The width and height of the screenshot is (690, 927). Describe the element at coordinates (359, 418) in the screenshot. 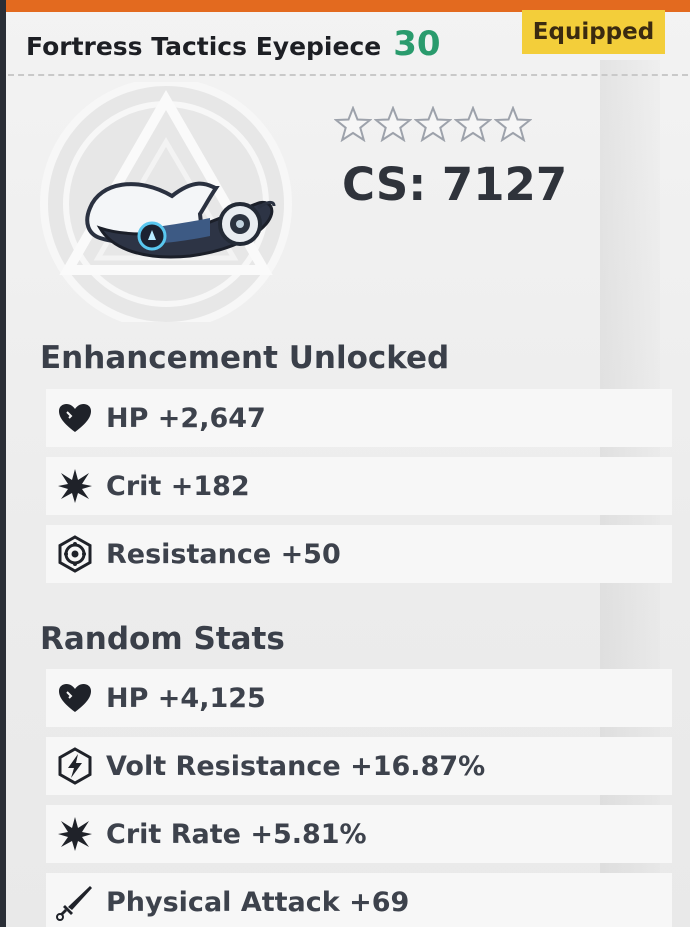

I see `stat-row: HP +2,647` at that location.